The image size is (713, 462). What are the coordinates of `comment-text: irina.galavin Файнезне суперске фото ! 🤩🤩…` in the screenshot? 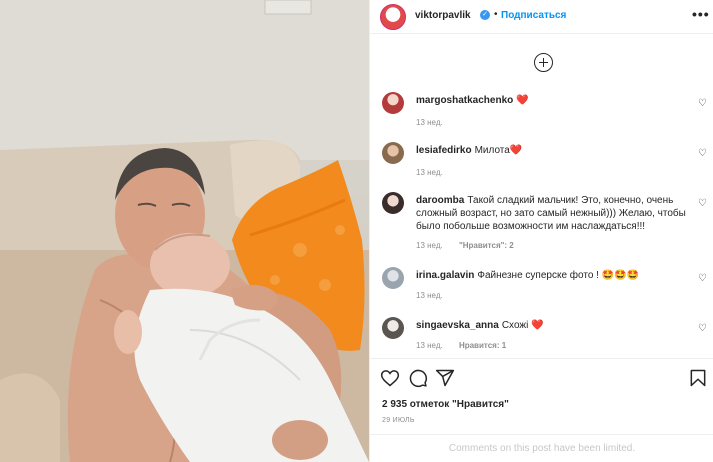 It's located at (551, 275).